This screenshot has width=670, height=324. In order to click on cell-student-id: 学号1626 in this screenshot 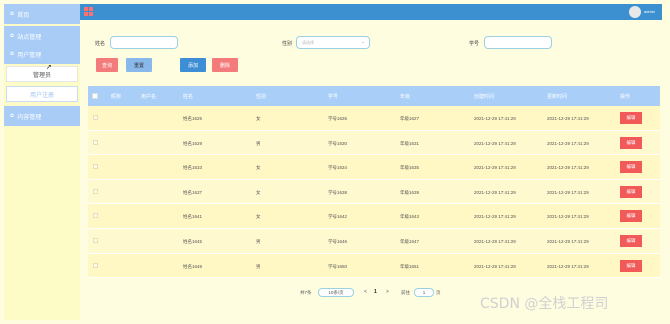, I will do `click(338, 118)`.